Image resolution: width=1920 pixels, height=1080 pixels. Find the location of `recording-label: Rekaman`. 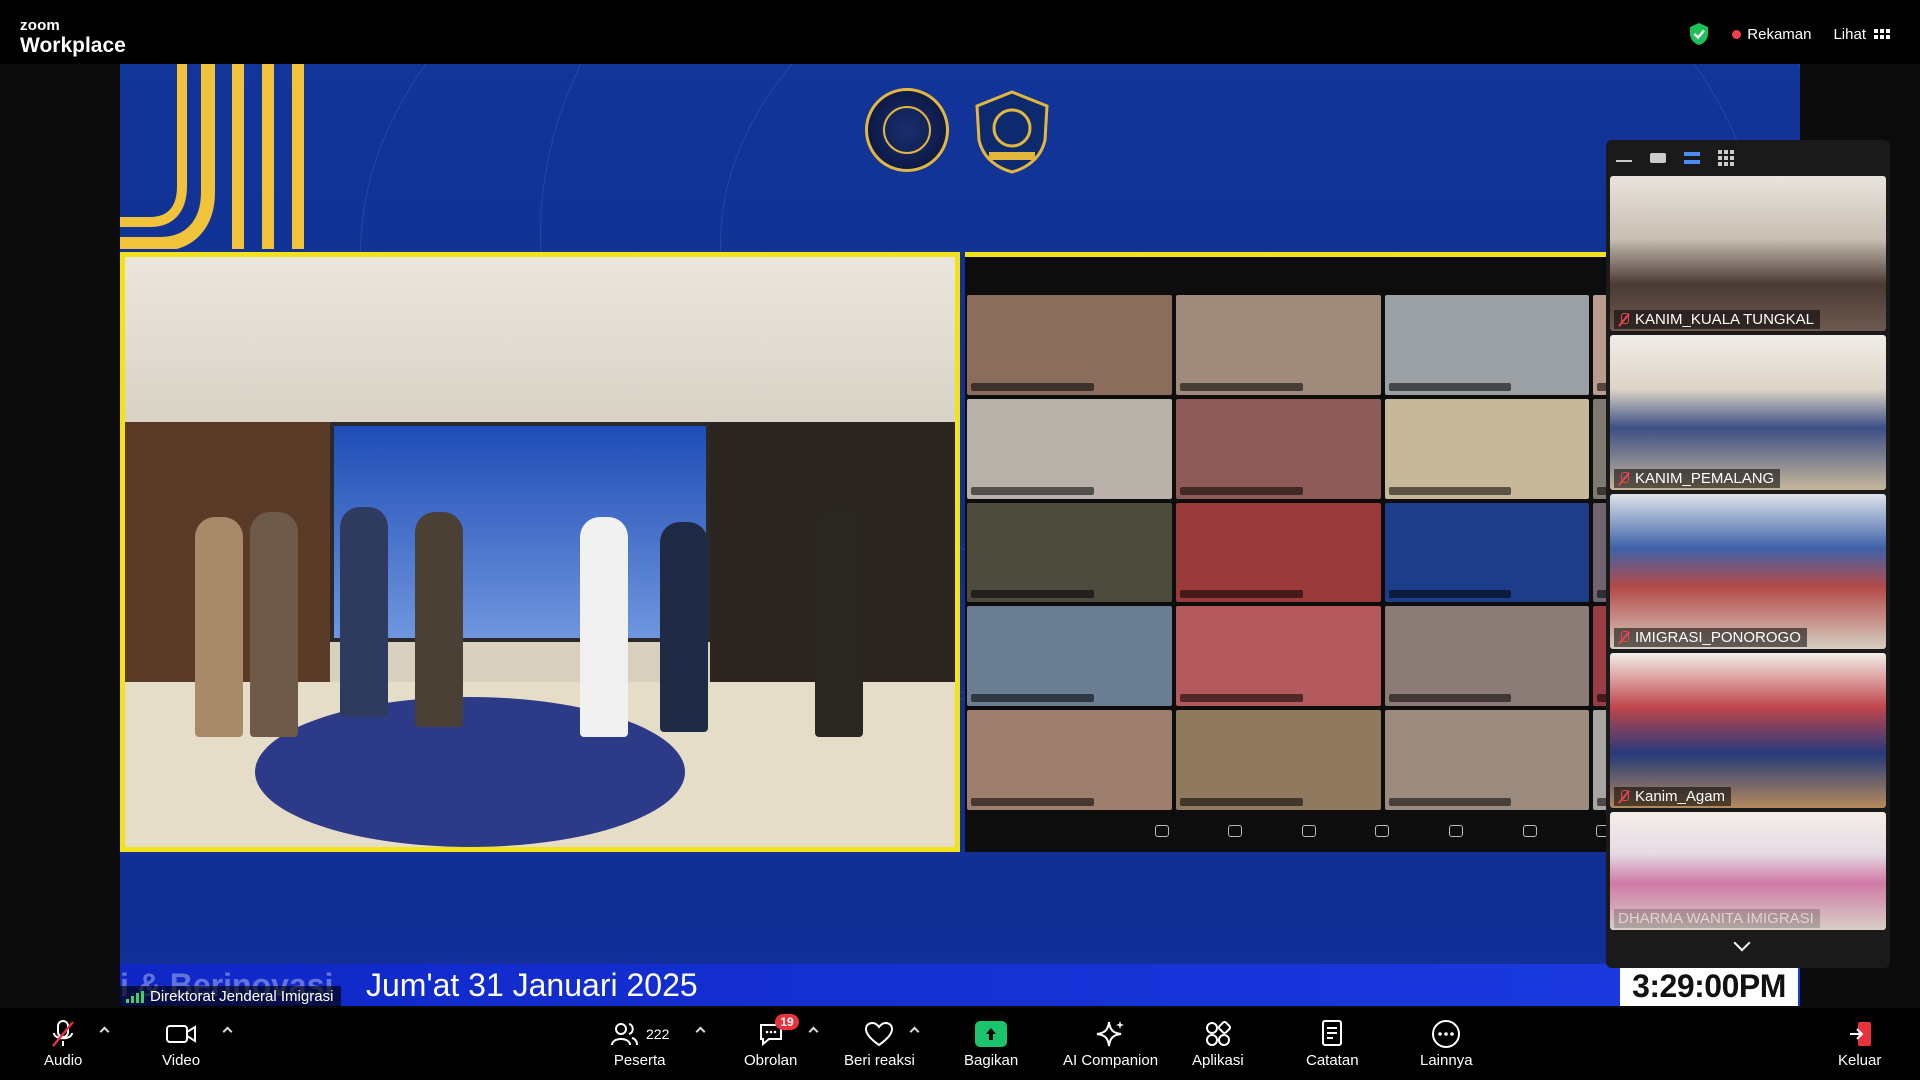

recording-label: Rekaman is located at coordinates (1779, 34).